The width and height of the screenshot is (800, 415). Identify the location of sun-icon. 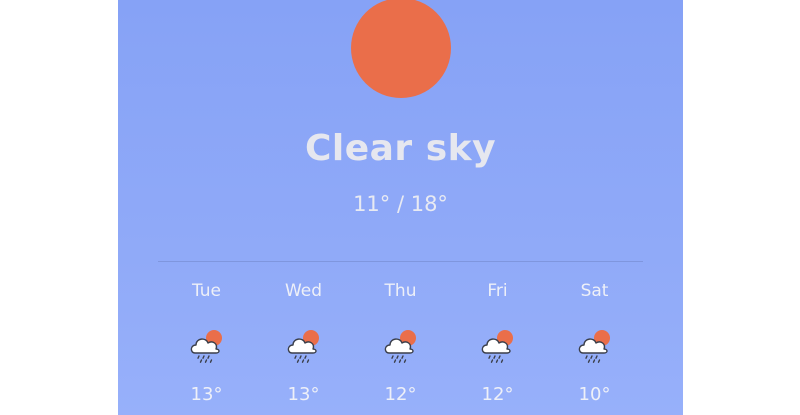
(401, 49).